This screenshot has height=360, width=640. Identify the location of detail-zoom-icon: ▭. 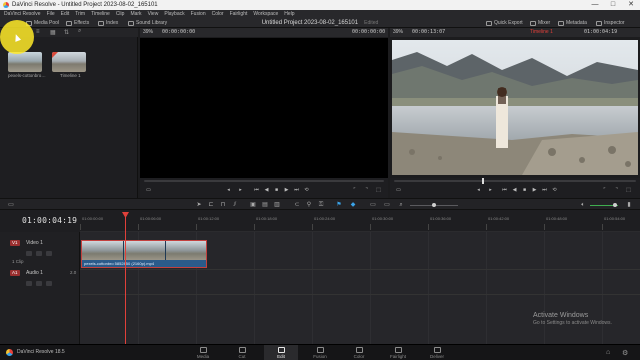
(387, 205).